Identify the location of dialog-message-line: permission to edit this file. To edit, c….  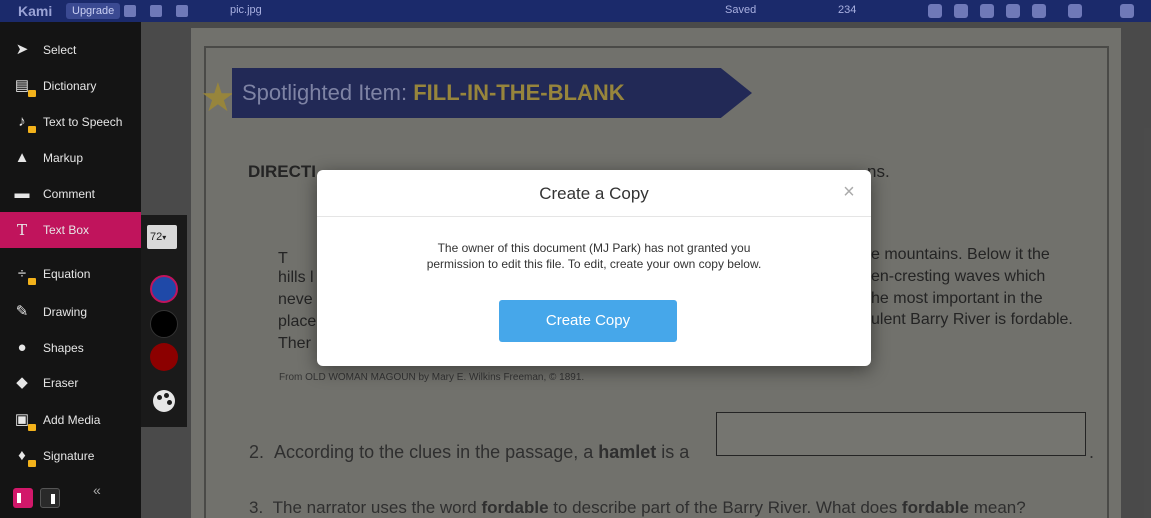
(594, 264).